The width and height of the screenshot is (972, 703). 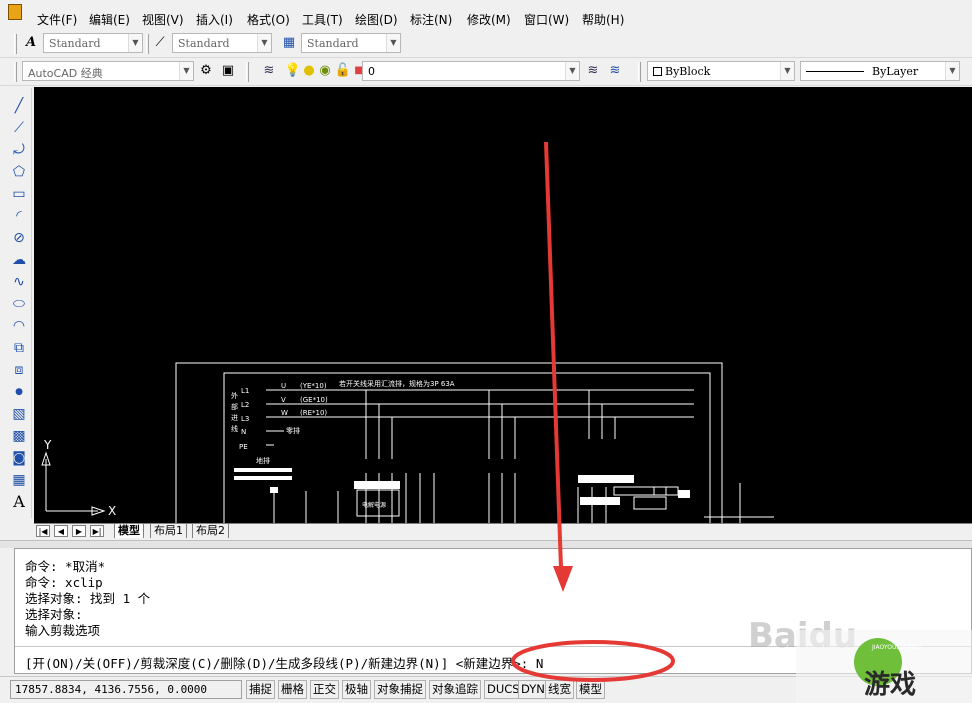 I want to click on color-value: ByBlock, so click(x=688, y=71).